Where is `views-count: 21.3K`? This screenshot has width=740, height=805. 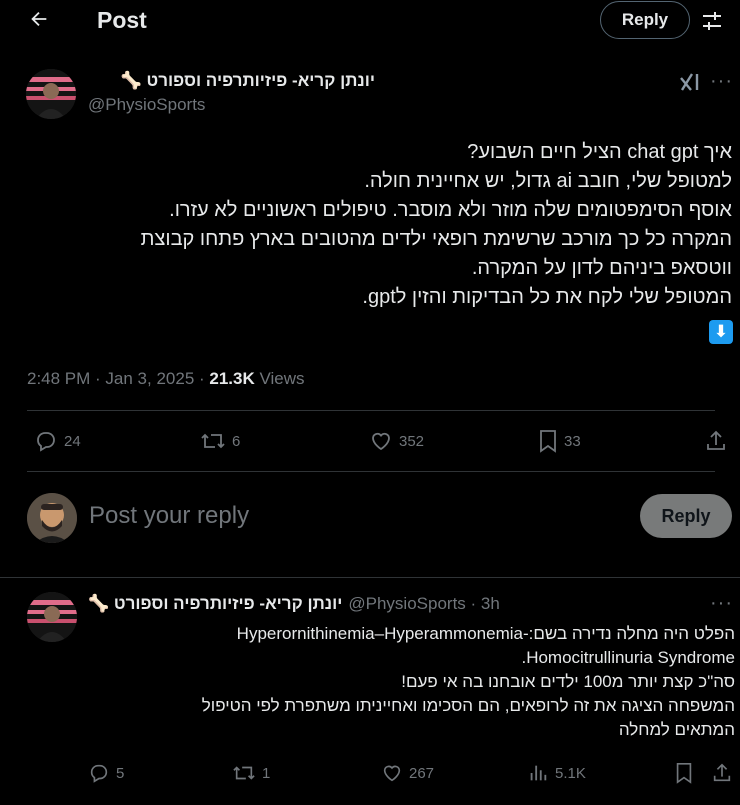 views-count: 21.3K is located at coordinates (232, 378).